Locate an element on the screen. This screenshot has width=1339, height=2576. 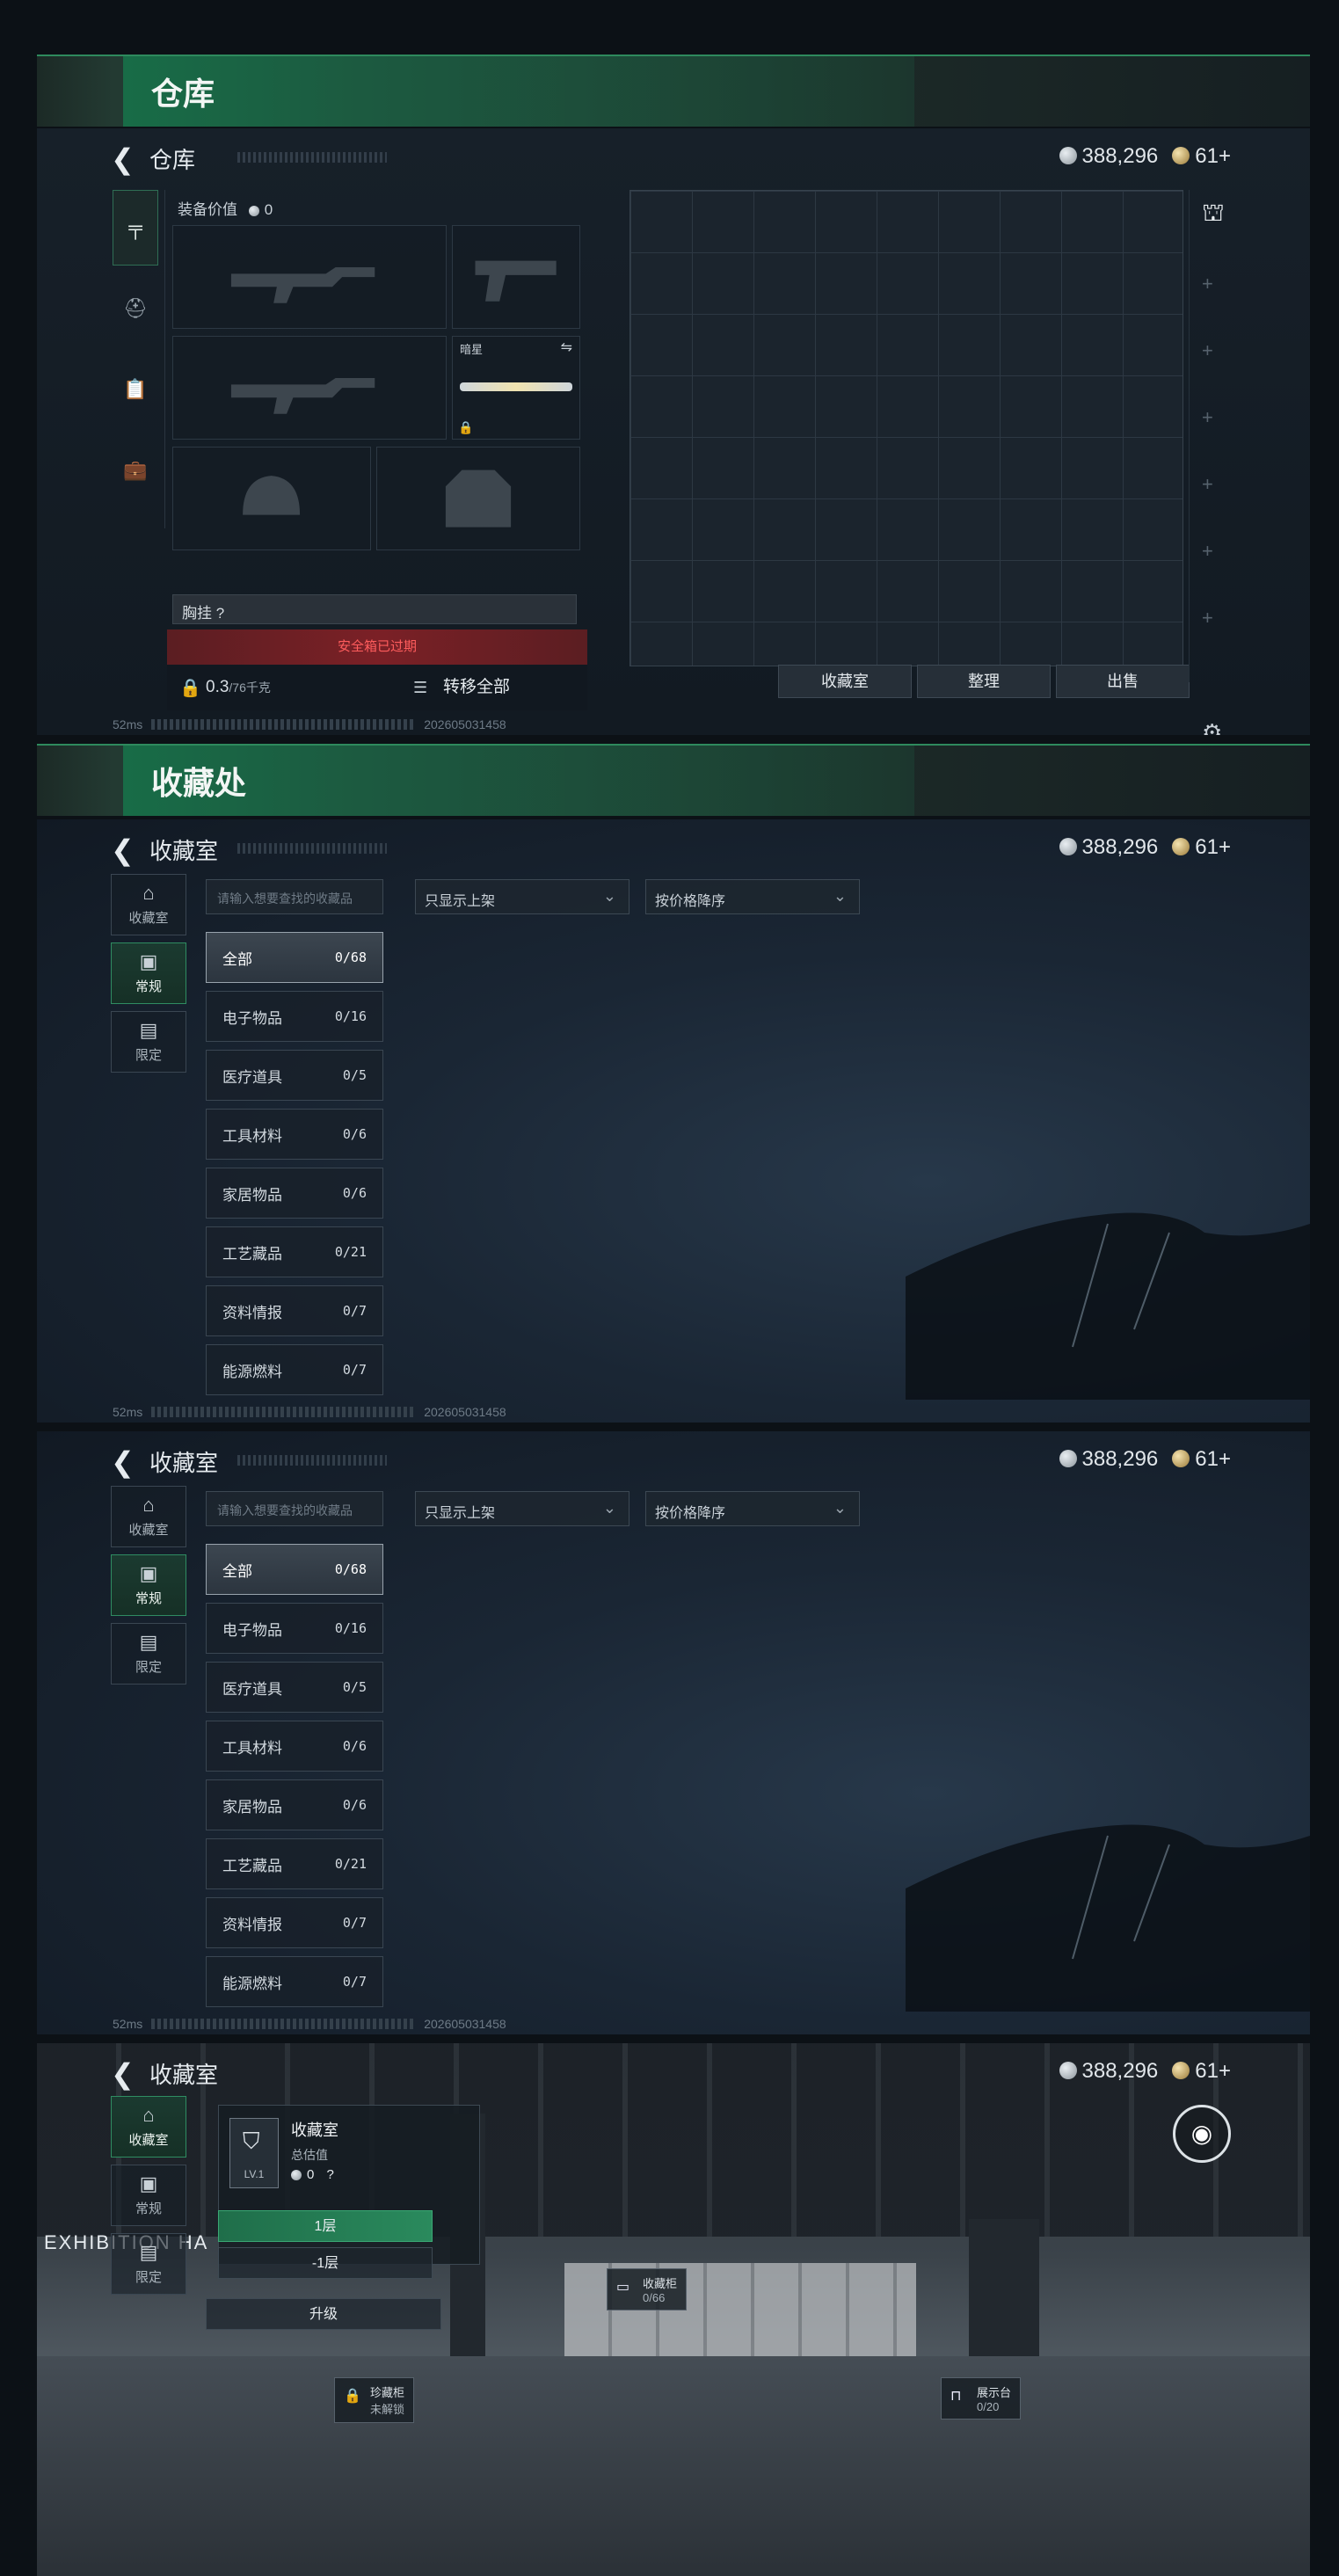
sell-button: 出售 is located at coordinates (1123, 681).